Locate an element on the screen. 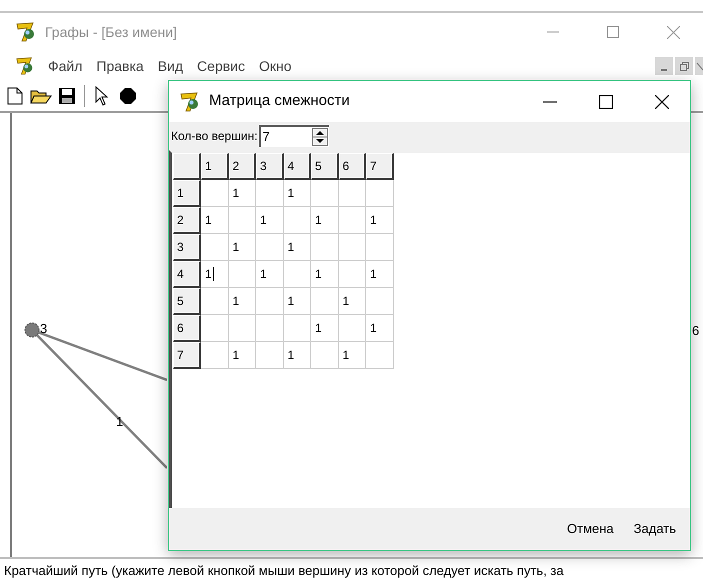 The height and width of the screenshot is (583, 703). row-header: 1 is located at coordinates (187, 193).